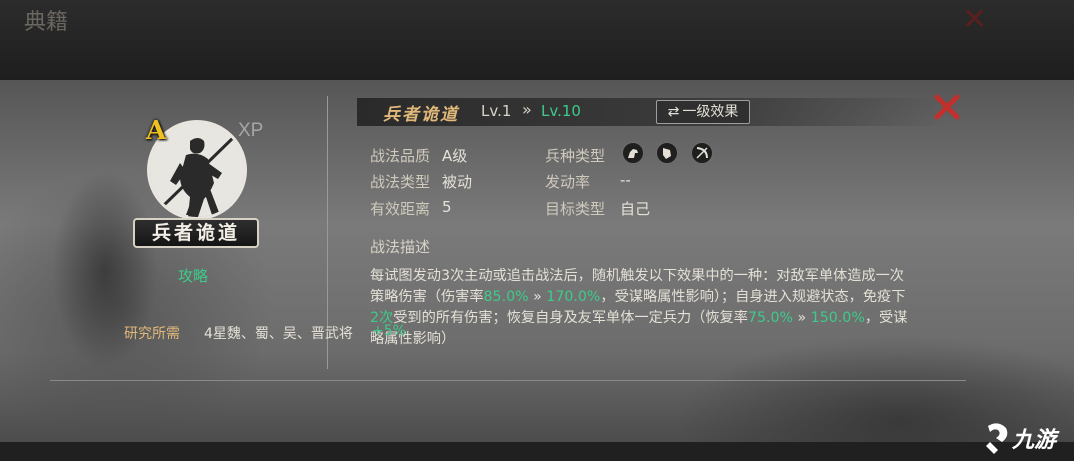  Describe the element at coordinates (975, 19) in the screenshot. I see `background-close-icon: ✕` at that location.